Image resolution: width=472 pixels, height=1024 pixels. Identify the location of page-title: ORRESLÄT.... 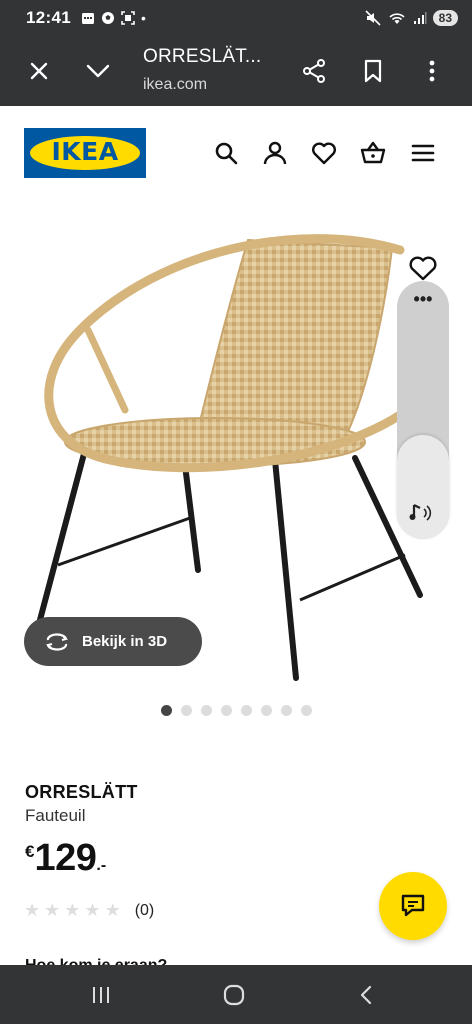
(202, 56).